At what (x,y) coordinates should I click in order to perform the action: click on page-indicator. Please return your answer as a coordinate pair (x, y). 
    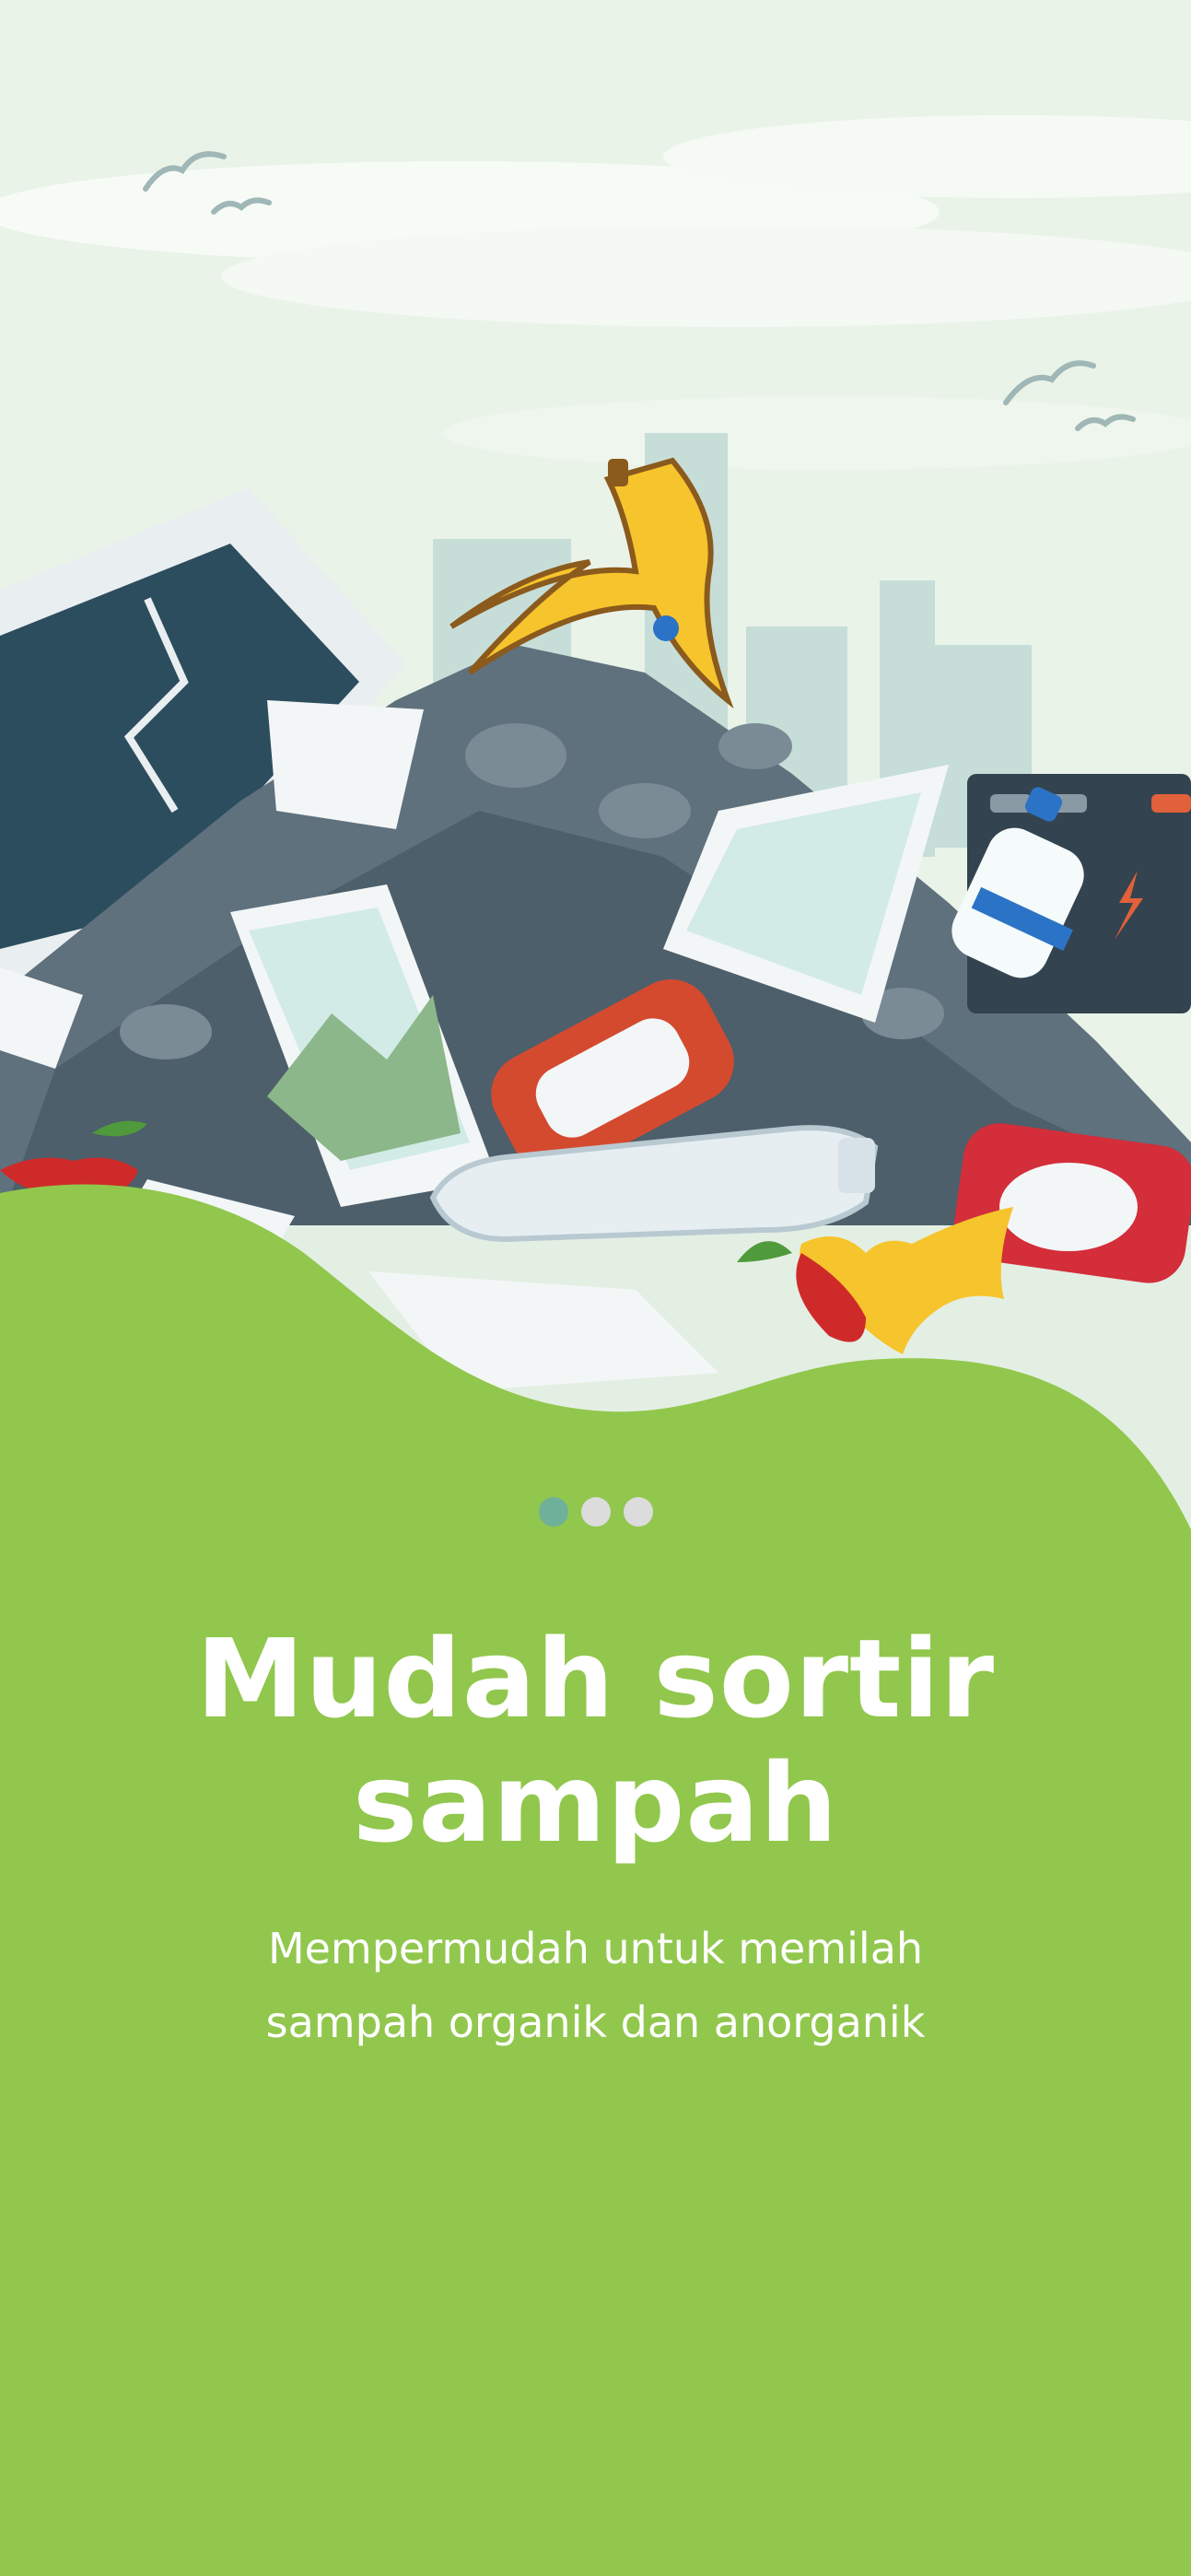
    Looking at the image, I should click on (595, 1512).